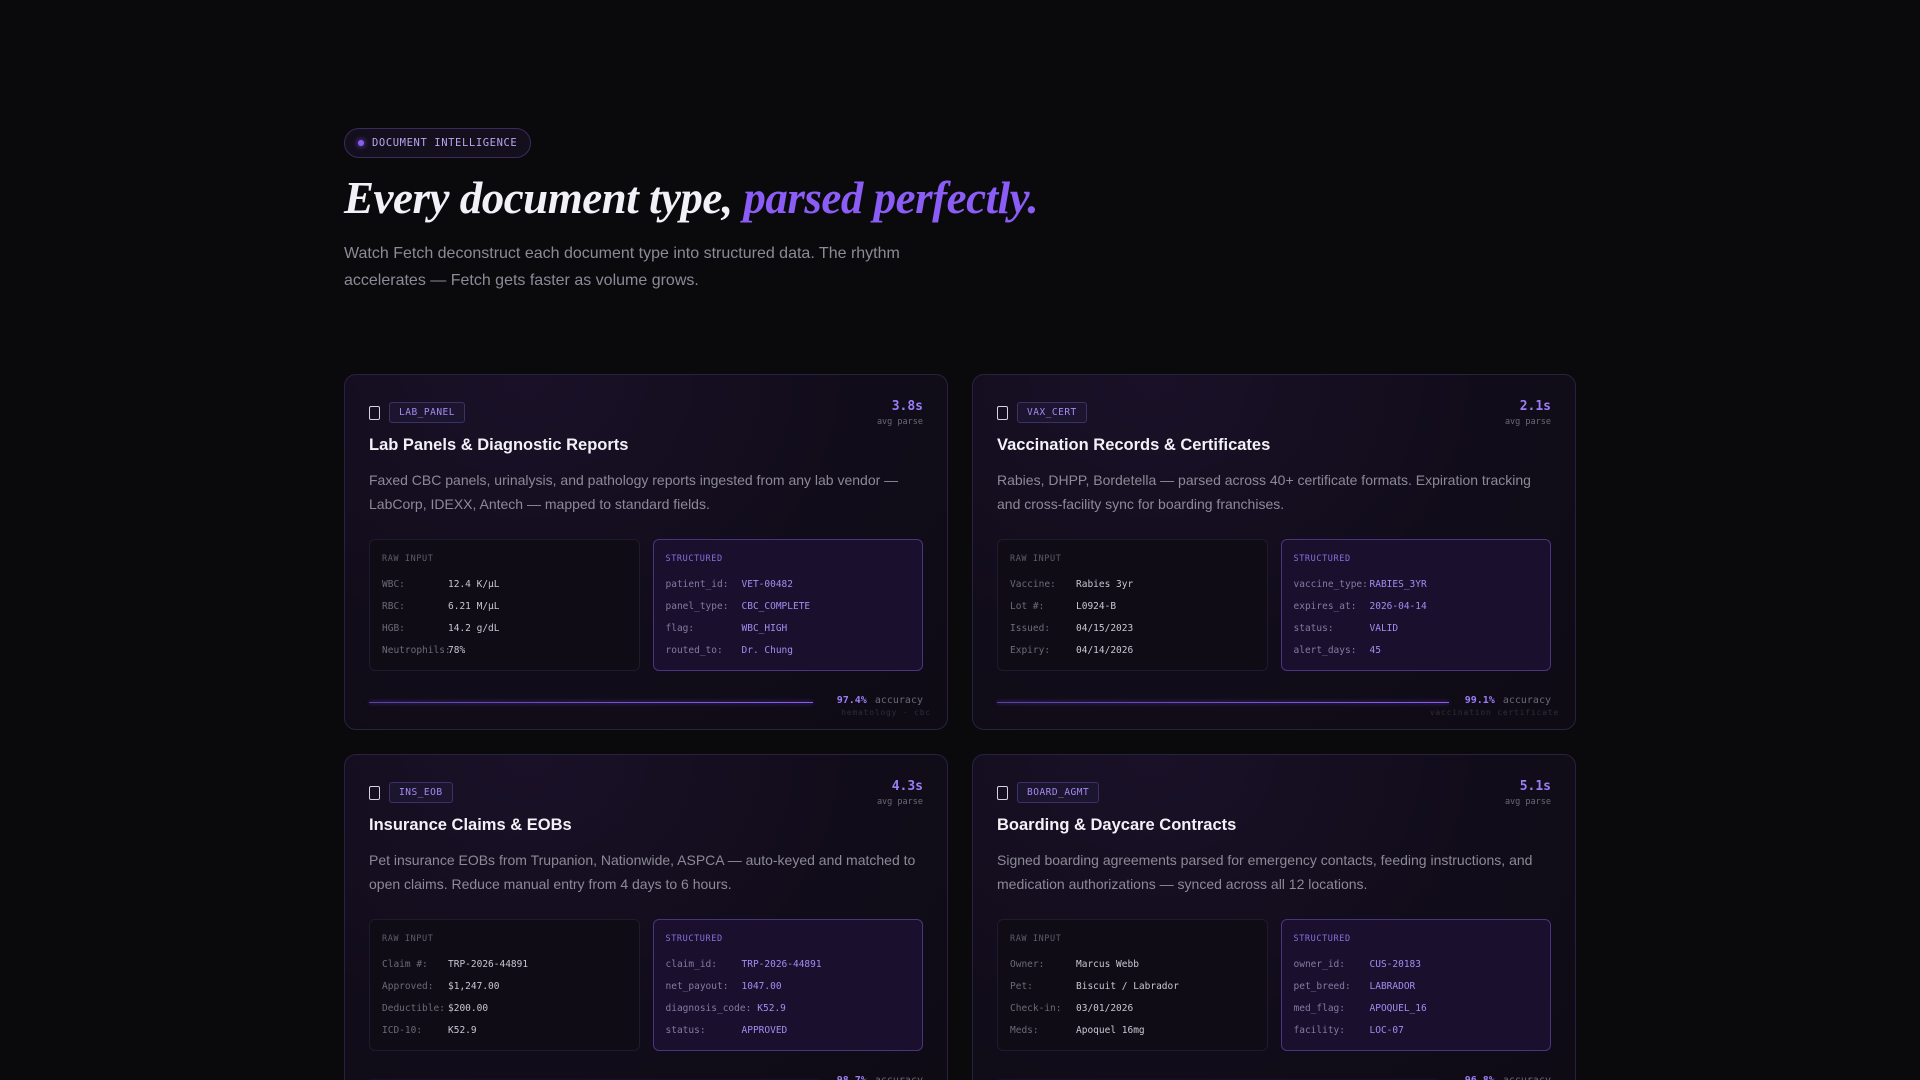 The width and height of the screenshot is (1920, 1080). What do you see at coordinates (1024, 1030) in the screenshot?
I see `field-key: Meds:` at bounding box center [1024, 1030].